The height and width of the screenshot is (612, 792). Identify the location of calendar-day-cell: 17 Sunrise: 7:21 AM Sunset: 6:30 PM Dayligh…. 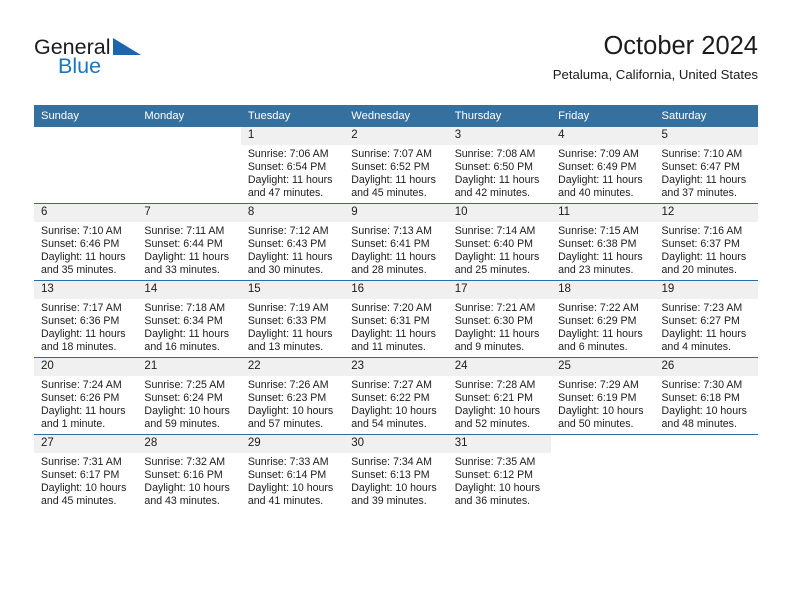
(499, 319).